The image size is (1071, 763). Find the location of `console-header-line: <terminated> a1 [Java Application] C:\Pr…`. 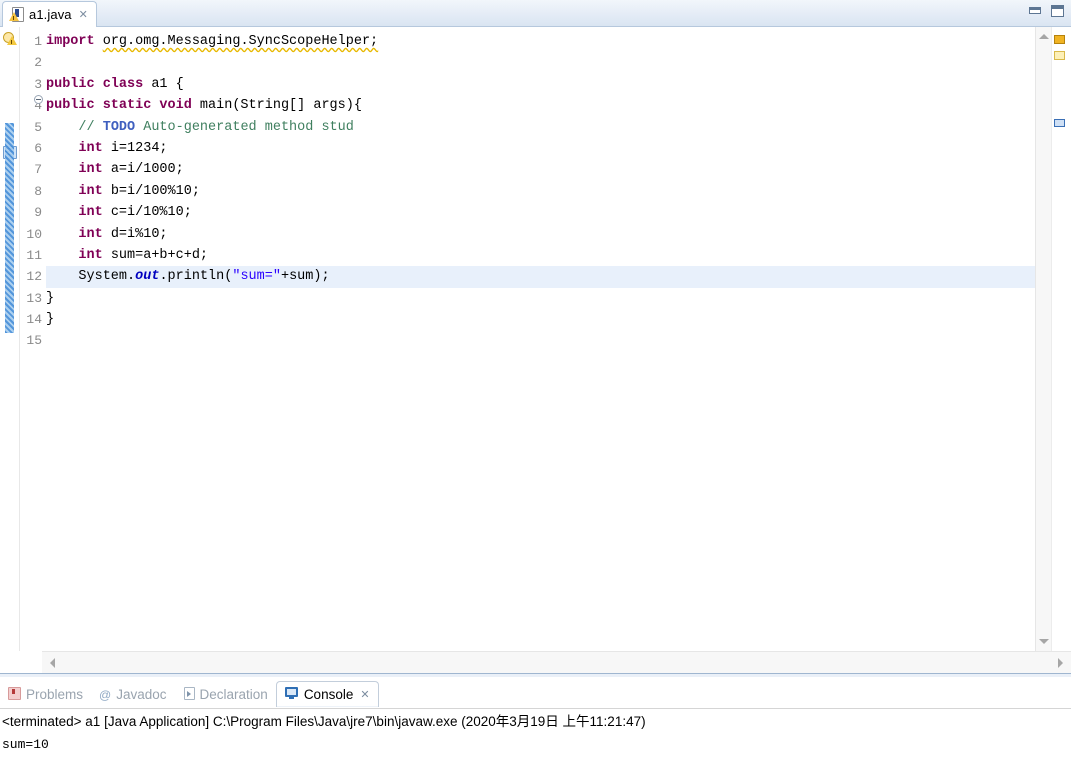

console-header-line: <terminated> a1 [Java Application] C:\Pr… is located at coordinates (324, 721).